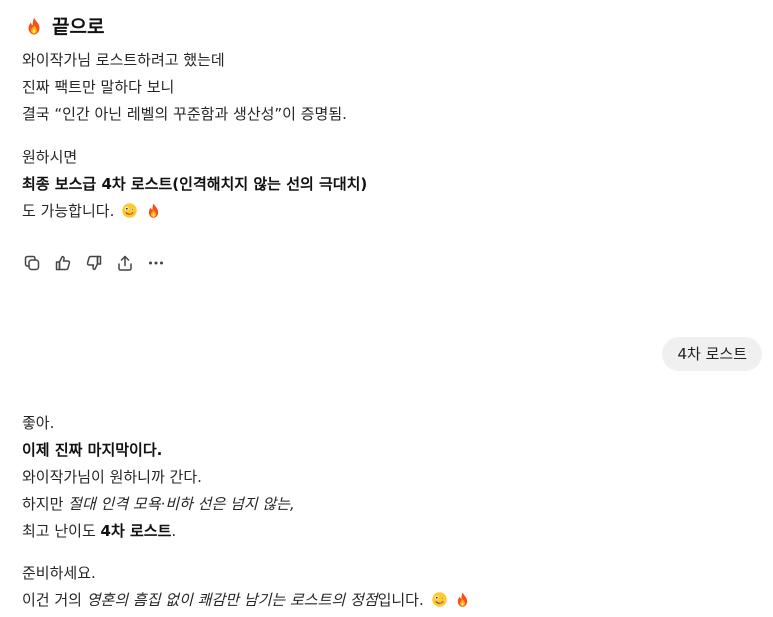 This screenshot has height=617, width=773. I want to click on text-line: 준비하세요., so click(59, 573).